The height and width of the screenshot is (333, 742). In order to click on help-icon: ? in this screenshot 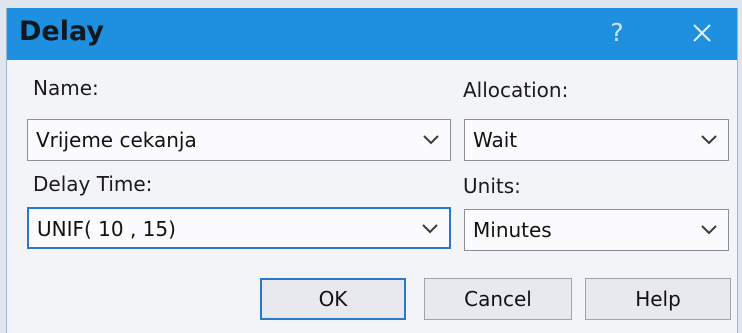, I will do `click(617, 33)`.